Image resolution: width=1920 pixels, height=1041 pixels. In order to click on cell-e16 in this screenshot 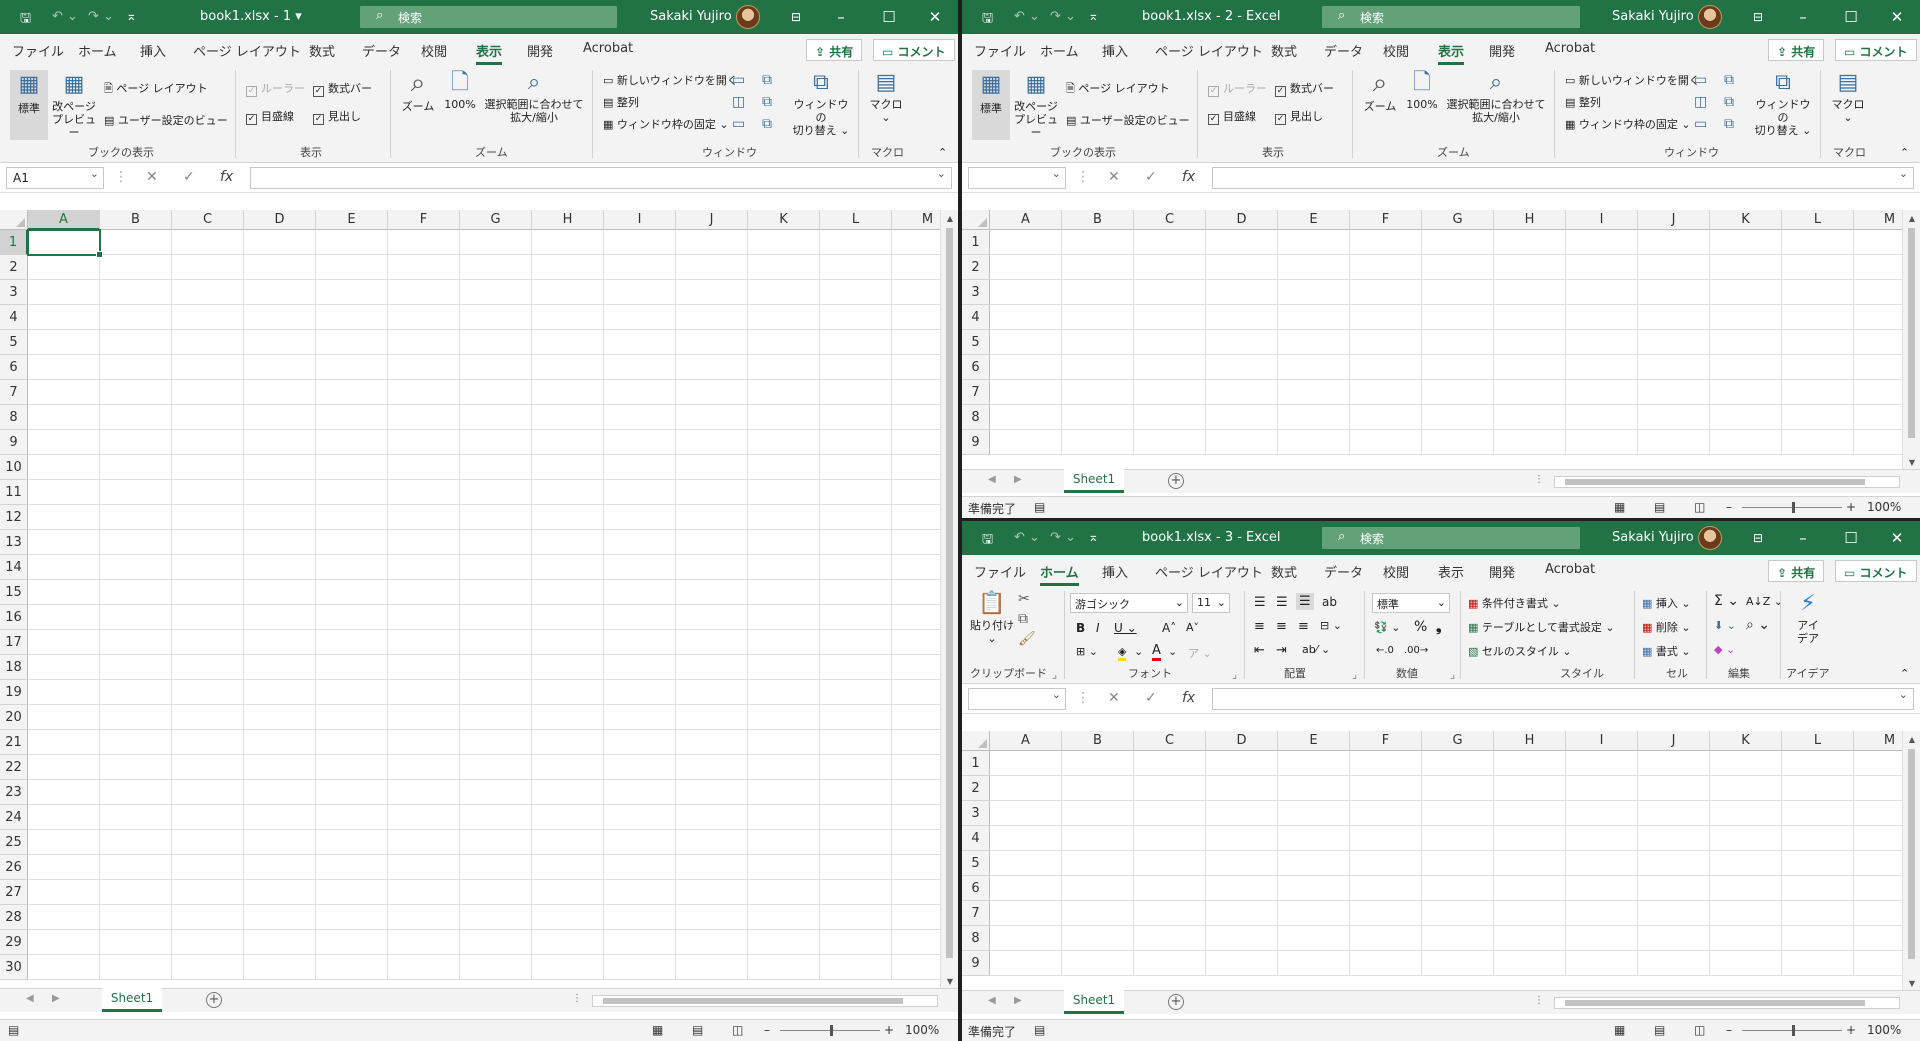, I will do `click(352, 617)`.